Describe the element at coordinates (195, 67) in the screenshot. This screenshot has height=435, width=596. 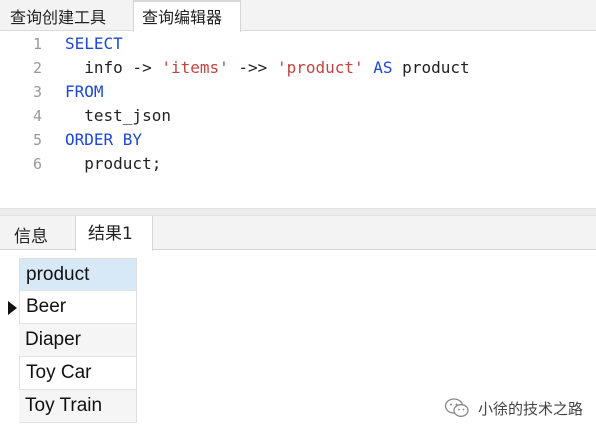
I see `sql-string: 'items'` at that location.